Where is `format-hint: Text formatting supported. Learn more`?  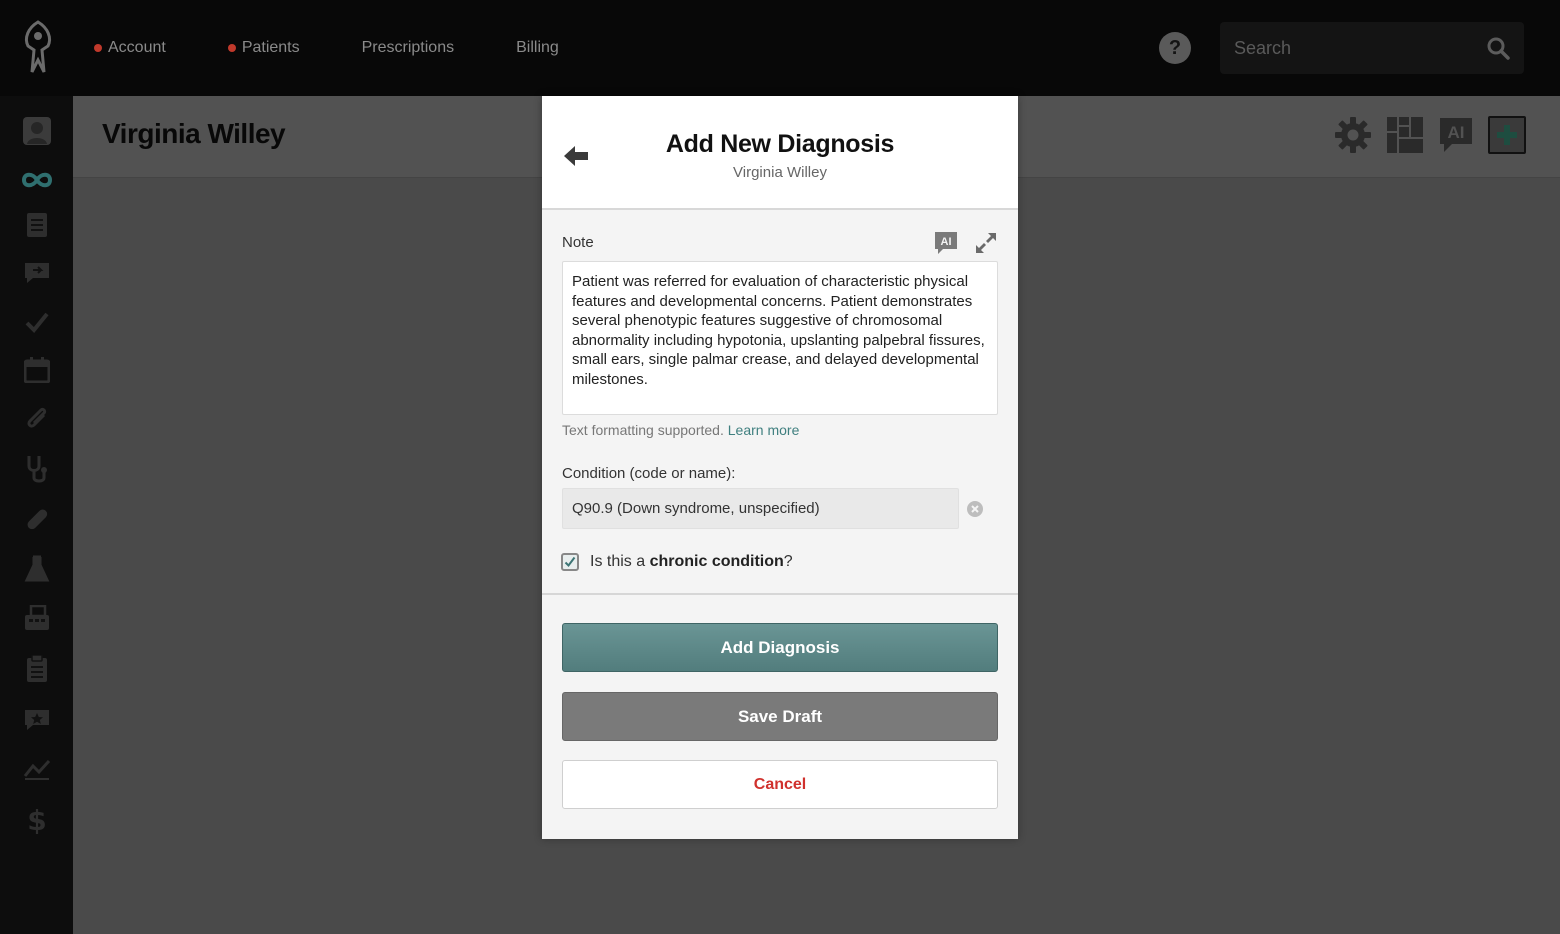 format-hint: Text formatting supported. Learn more is located at coordinates (680, 430).